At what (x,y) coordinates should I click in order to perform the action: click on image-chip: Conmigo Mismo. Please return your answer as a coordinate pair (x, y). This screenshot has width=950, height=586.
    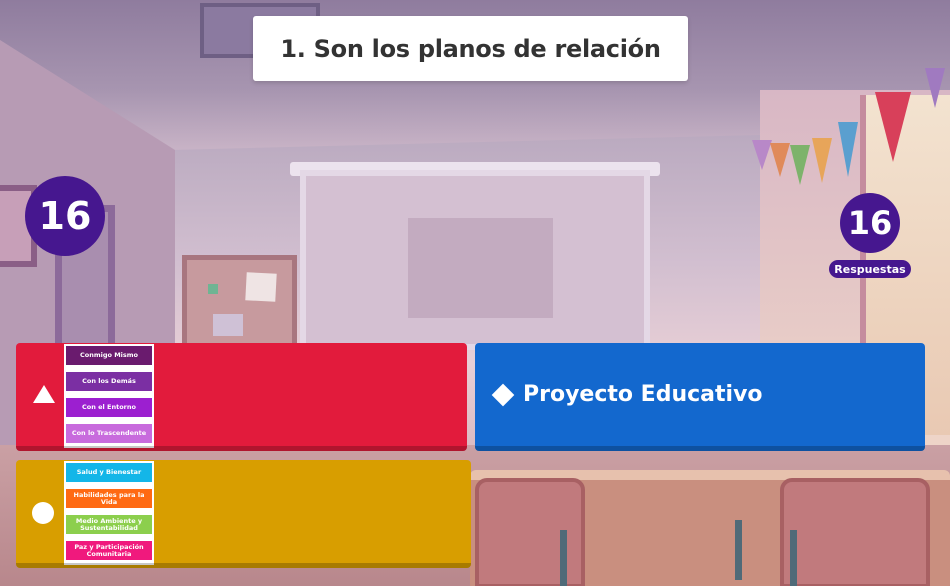
    Looking at the image, I should click on (109, 355).